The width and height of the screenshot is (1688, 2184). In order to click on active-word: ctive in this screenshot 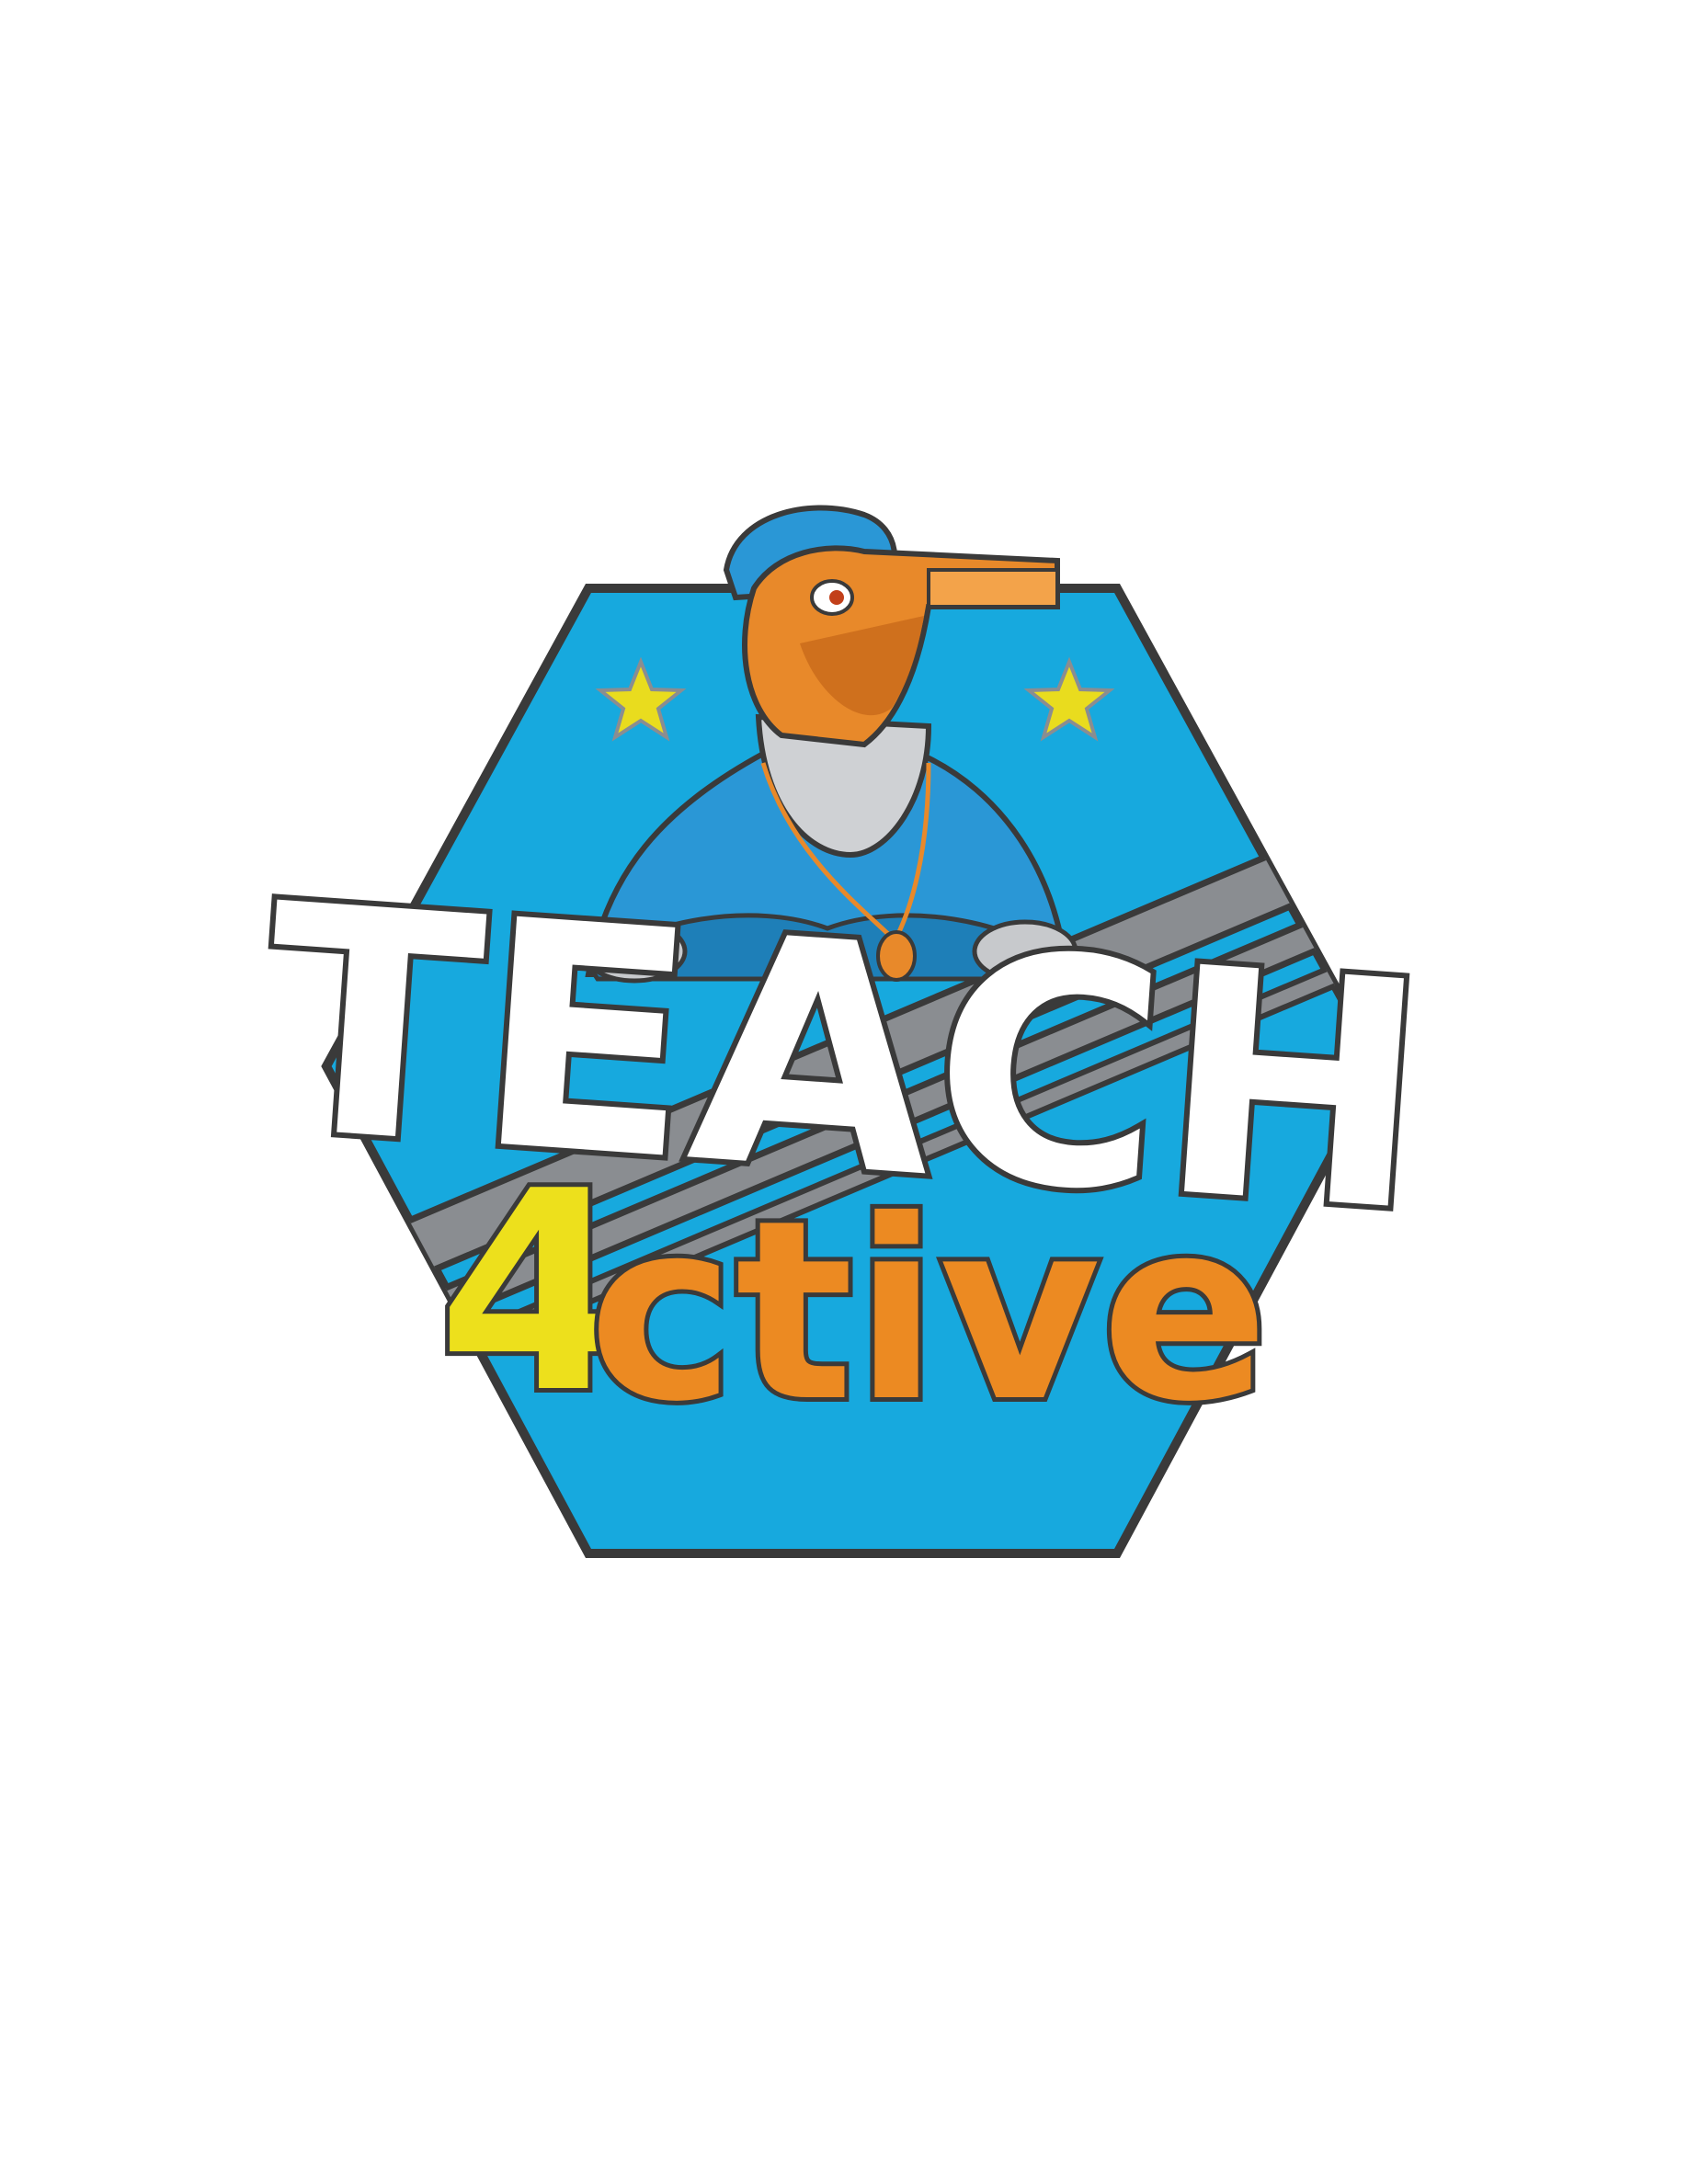, I will do `click(929, 1311)`.